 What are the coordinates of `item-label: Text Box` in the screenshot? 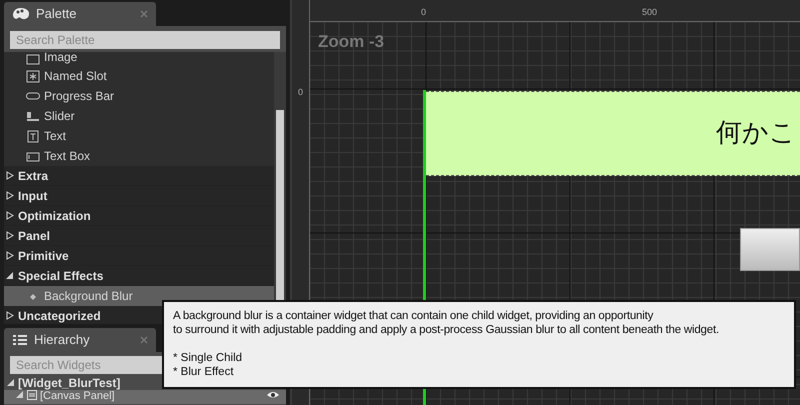 It's located at (67, 156).